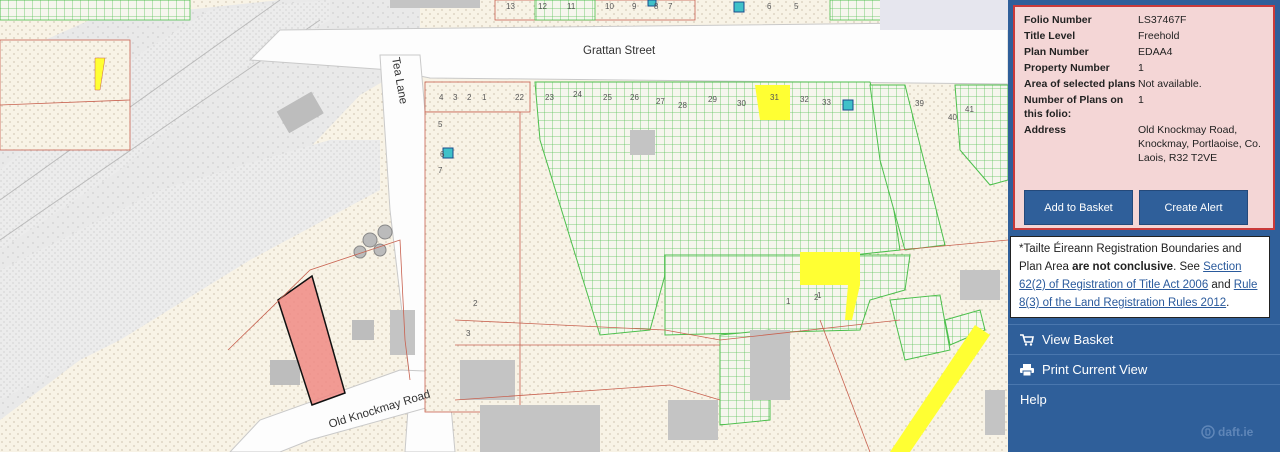 The height and width of the screenshot is (452, 1280). What do you see at coordinates (919, 103) in the screenshot?
I see `plot-number: 39` at bounding box center [919, 103].